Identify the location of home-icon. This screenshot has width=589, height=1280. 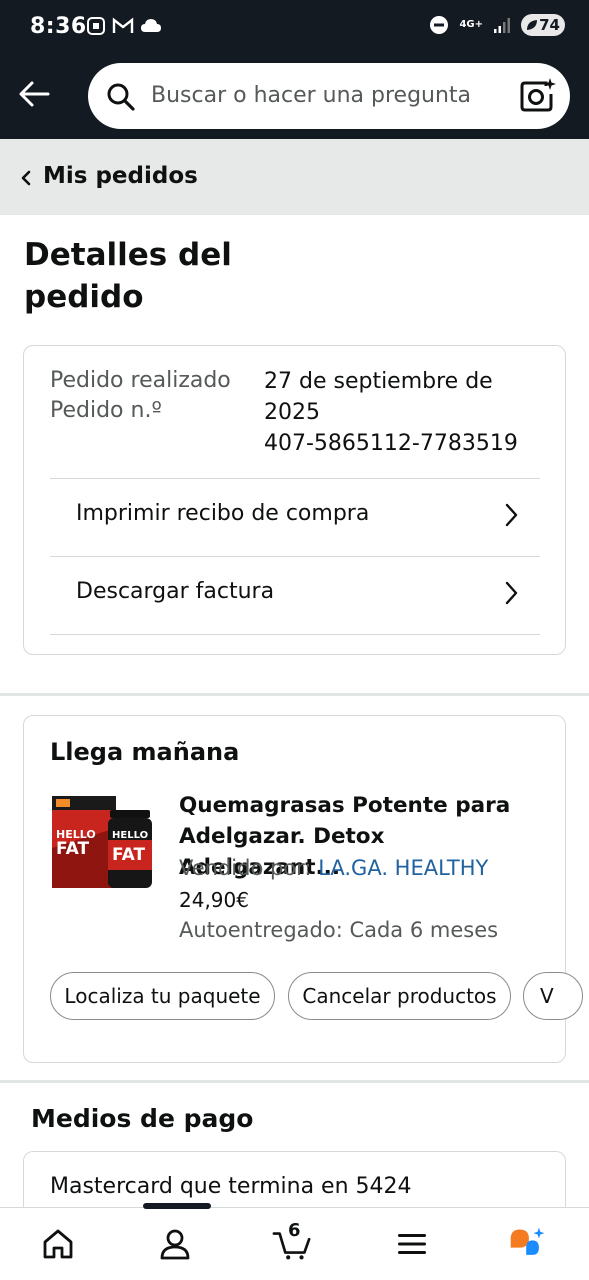
(58, 1244).